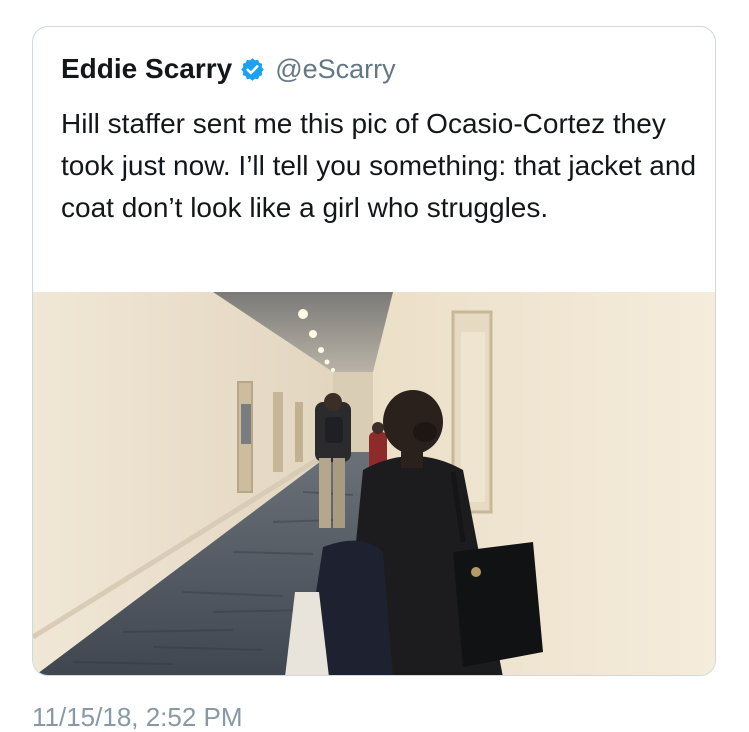 The image size is (749, 732). Describe the element at coordinates (252, 69) in the screenshot. I see `verified-badge-icon` at that location.